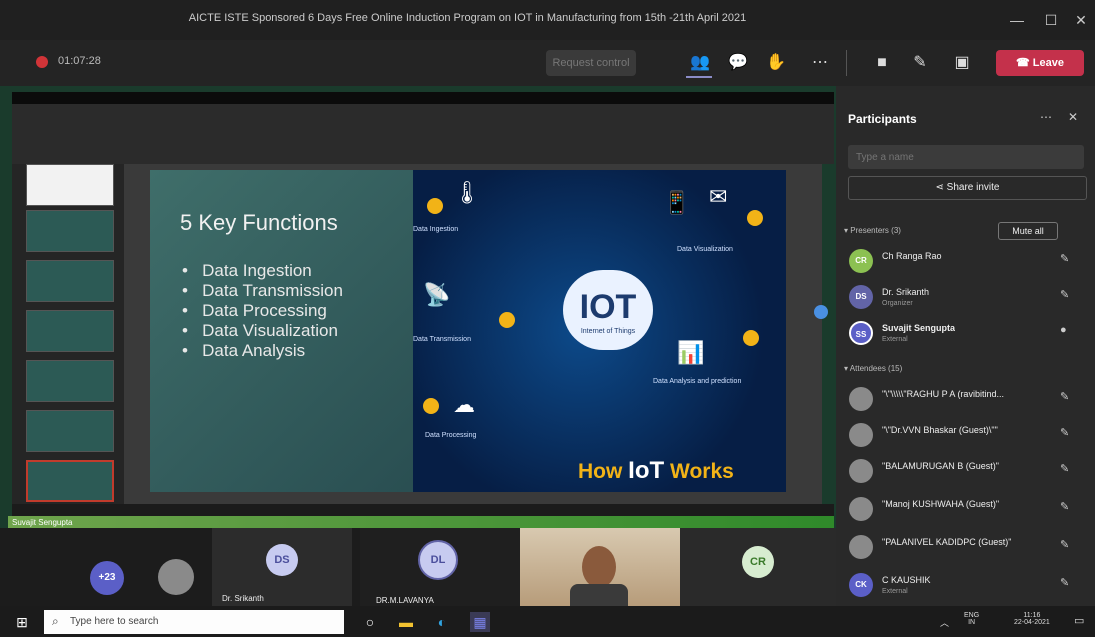  Describe the element at coordinates (1023, 63) in the screenshot. I see `phone-icon: ☎` at that location.